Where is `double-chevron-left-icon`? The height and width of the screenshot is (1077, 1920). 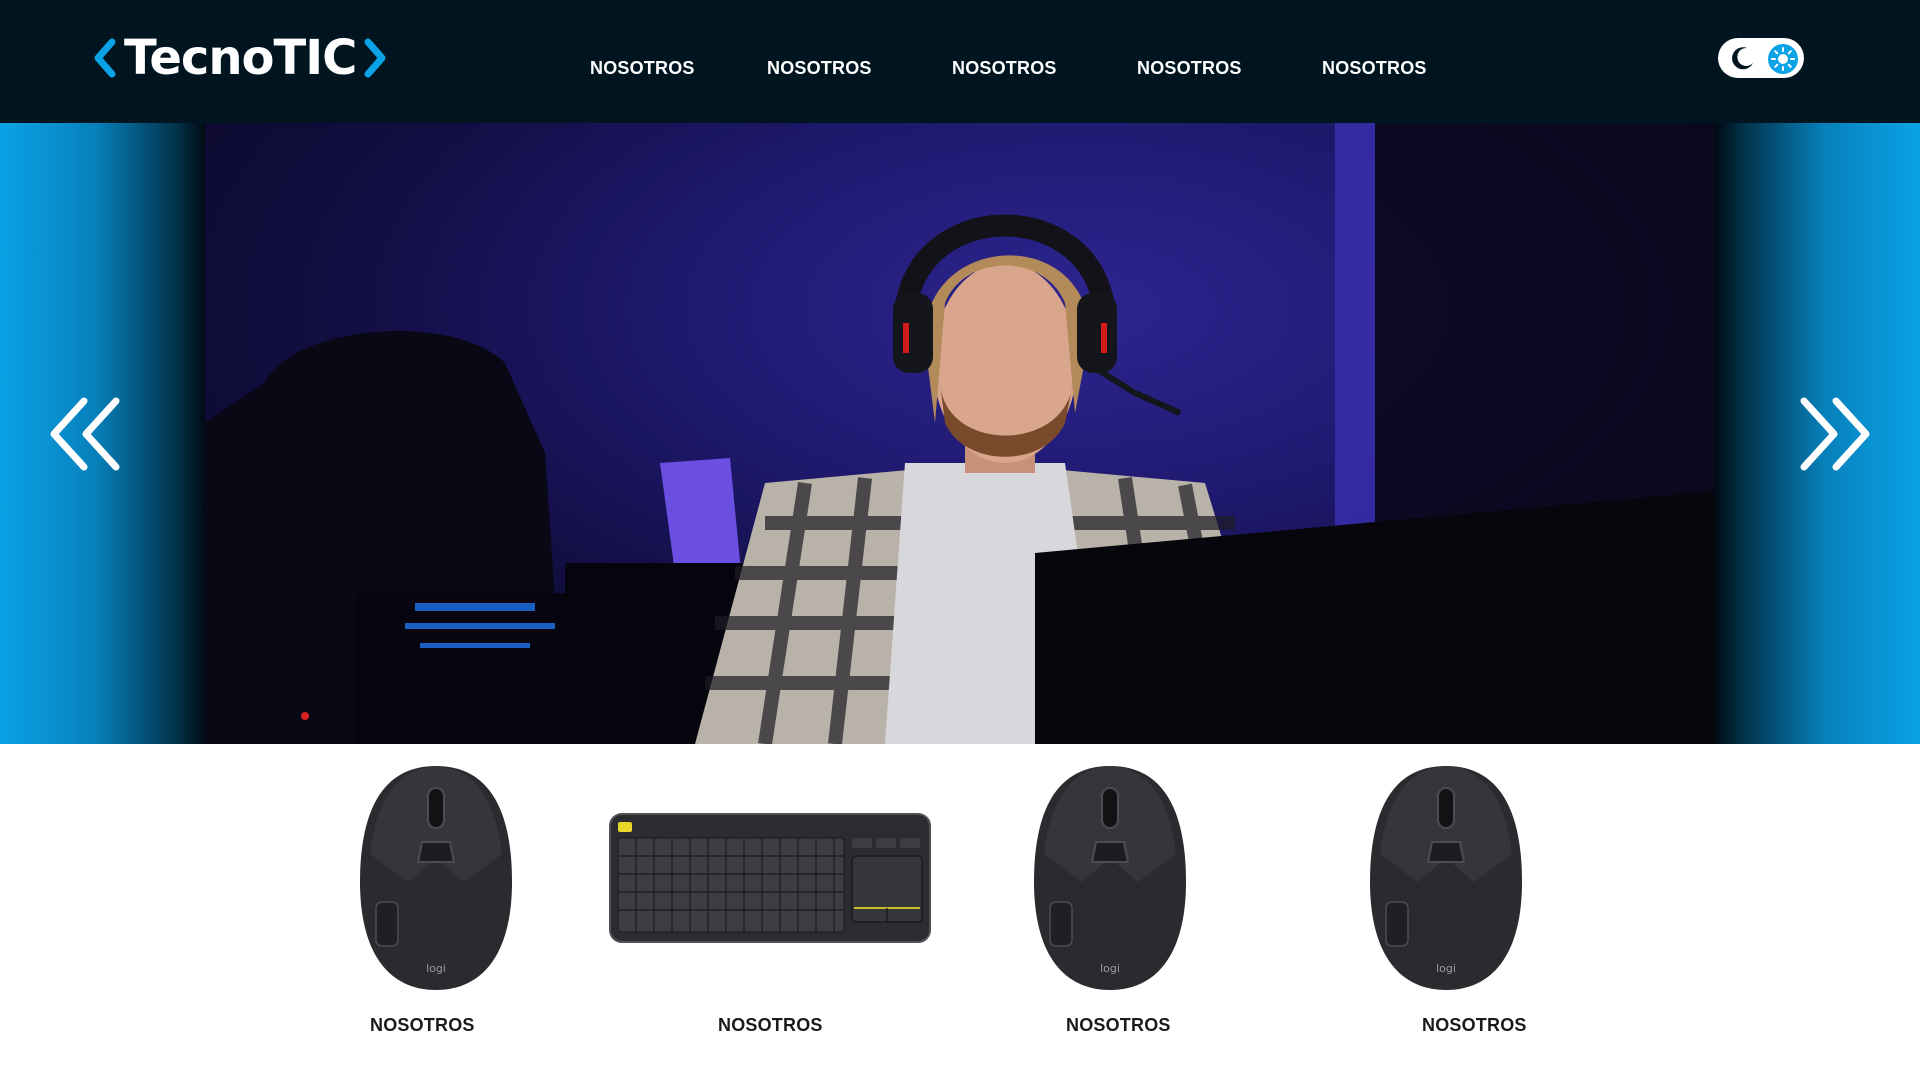
double-chevron-left-icon is located at coordinates (85, 434).